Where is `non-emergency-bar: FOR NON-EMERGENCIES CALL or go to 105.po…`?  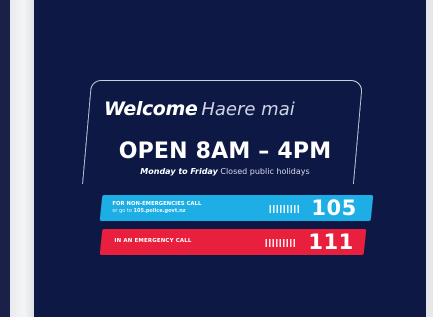 non-emergency-bar: FOR NON-EMERGENCIES CALL or go to 105.po… is located at coordinates (236, 208).